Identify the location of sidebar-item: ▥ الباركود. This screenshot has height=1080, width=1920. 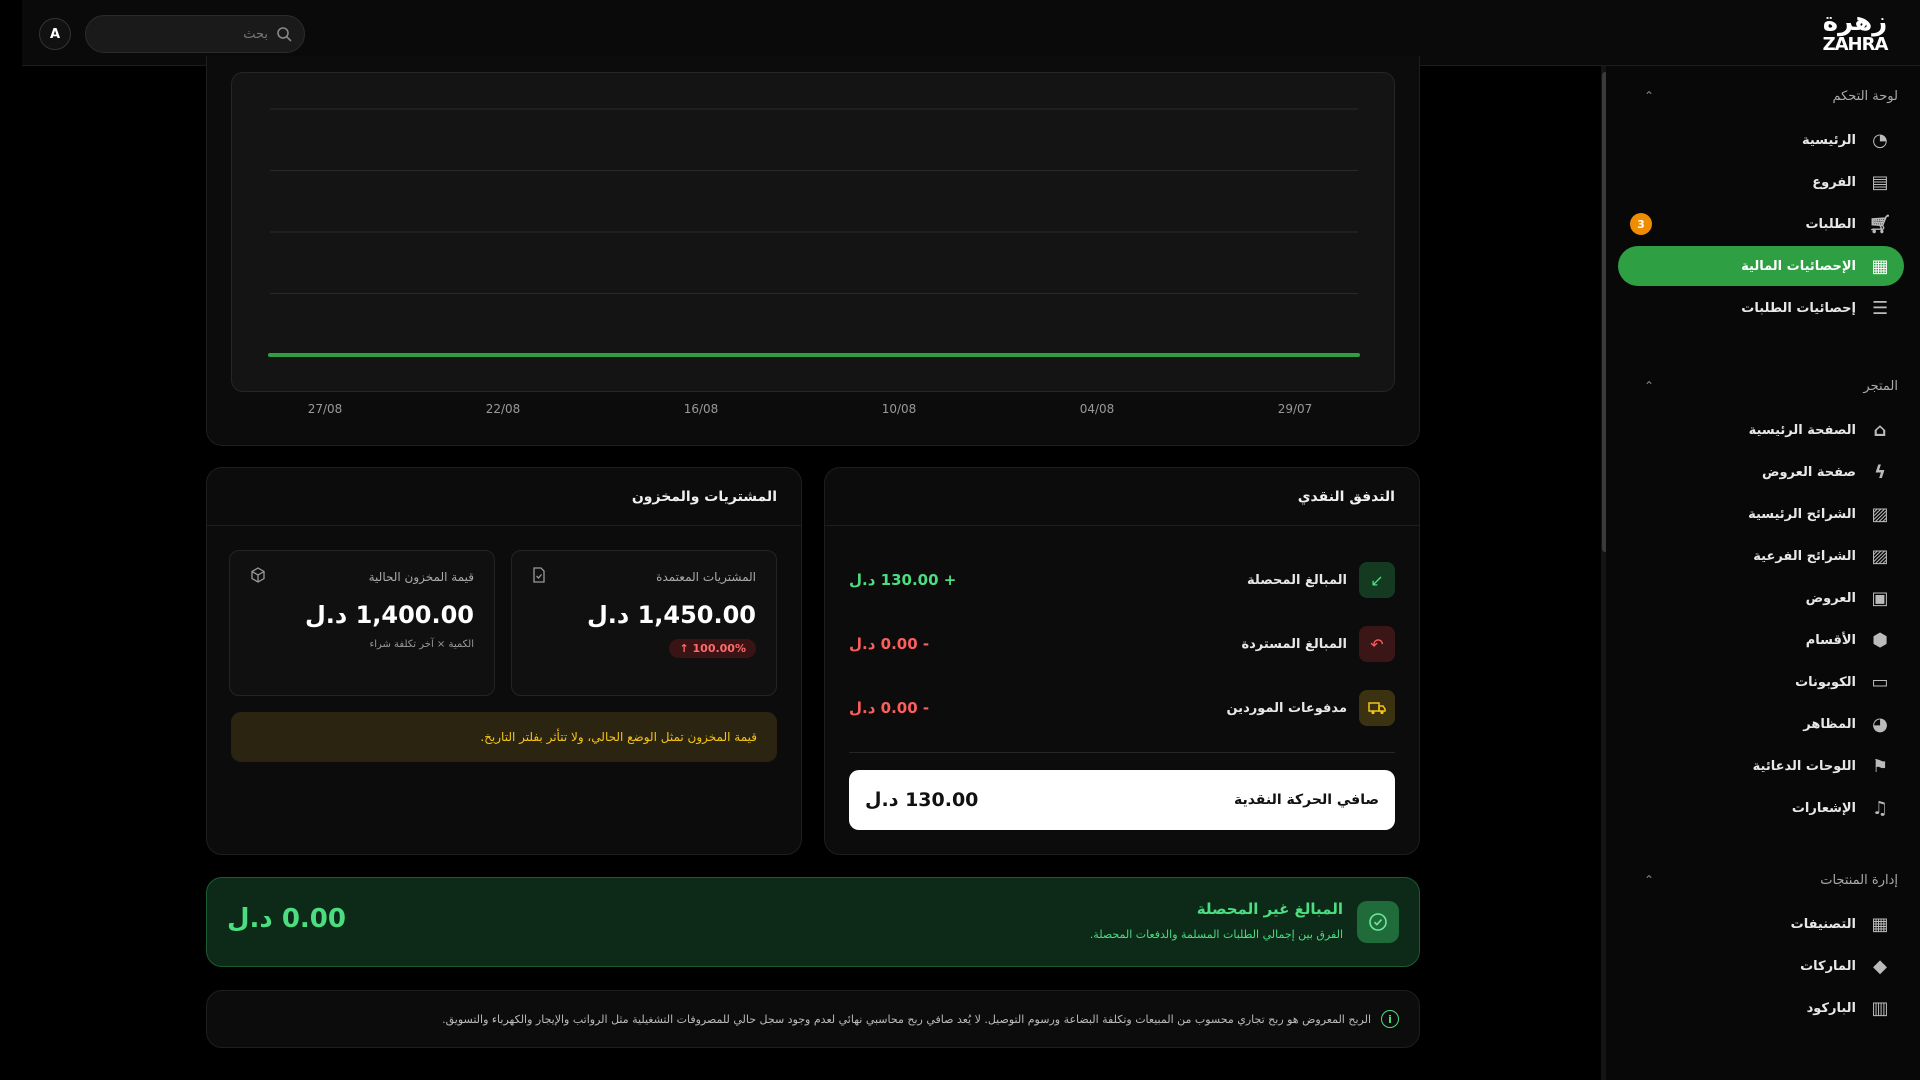
(1761, 1008).